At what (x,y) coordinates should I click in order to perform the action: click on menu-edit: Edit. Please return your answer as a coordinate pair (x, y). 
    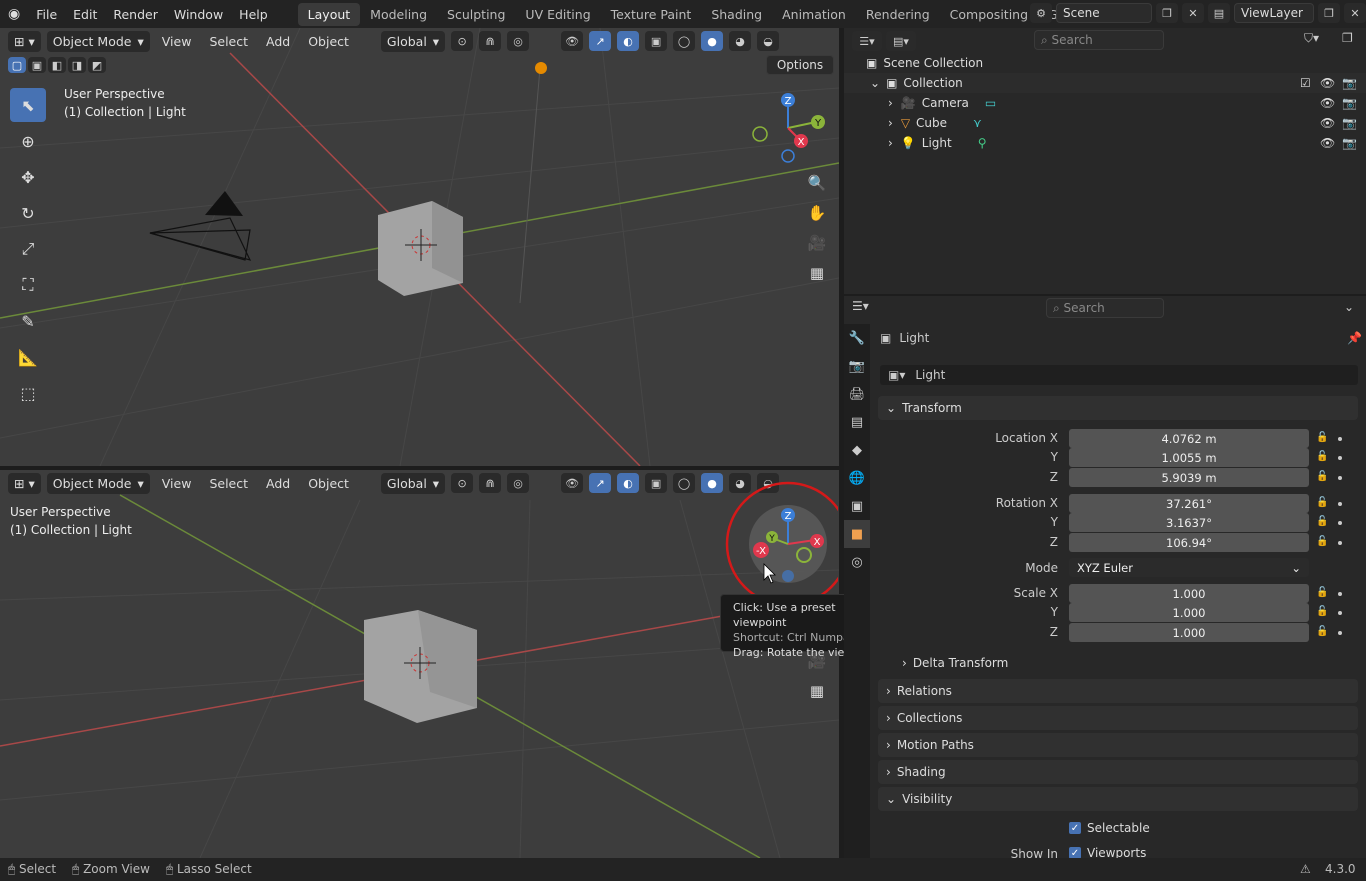
    Looking at the image, I should click on (85, 14).